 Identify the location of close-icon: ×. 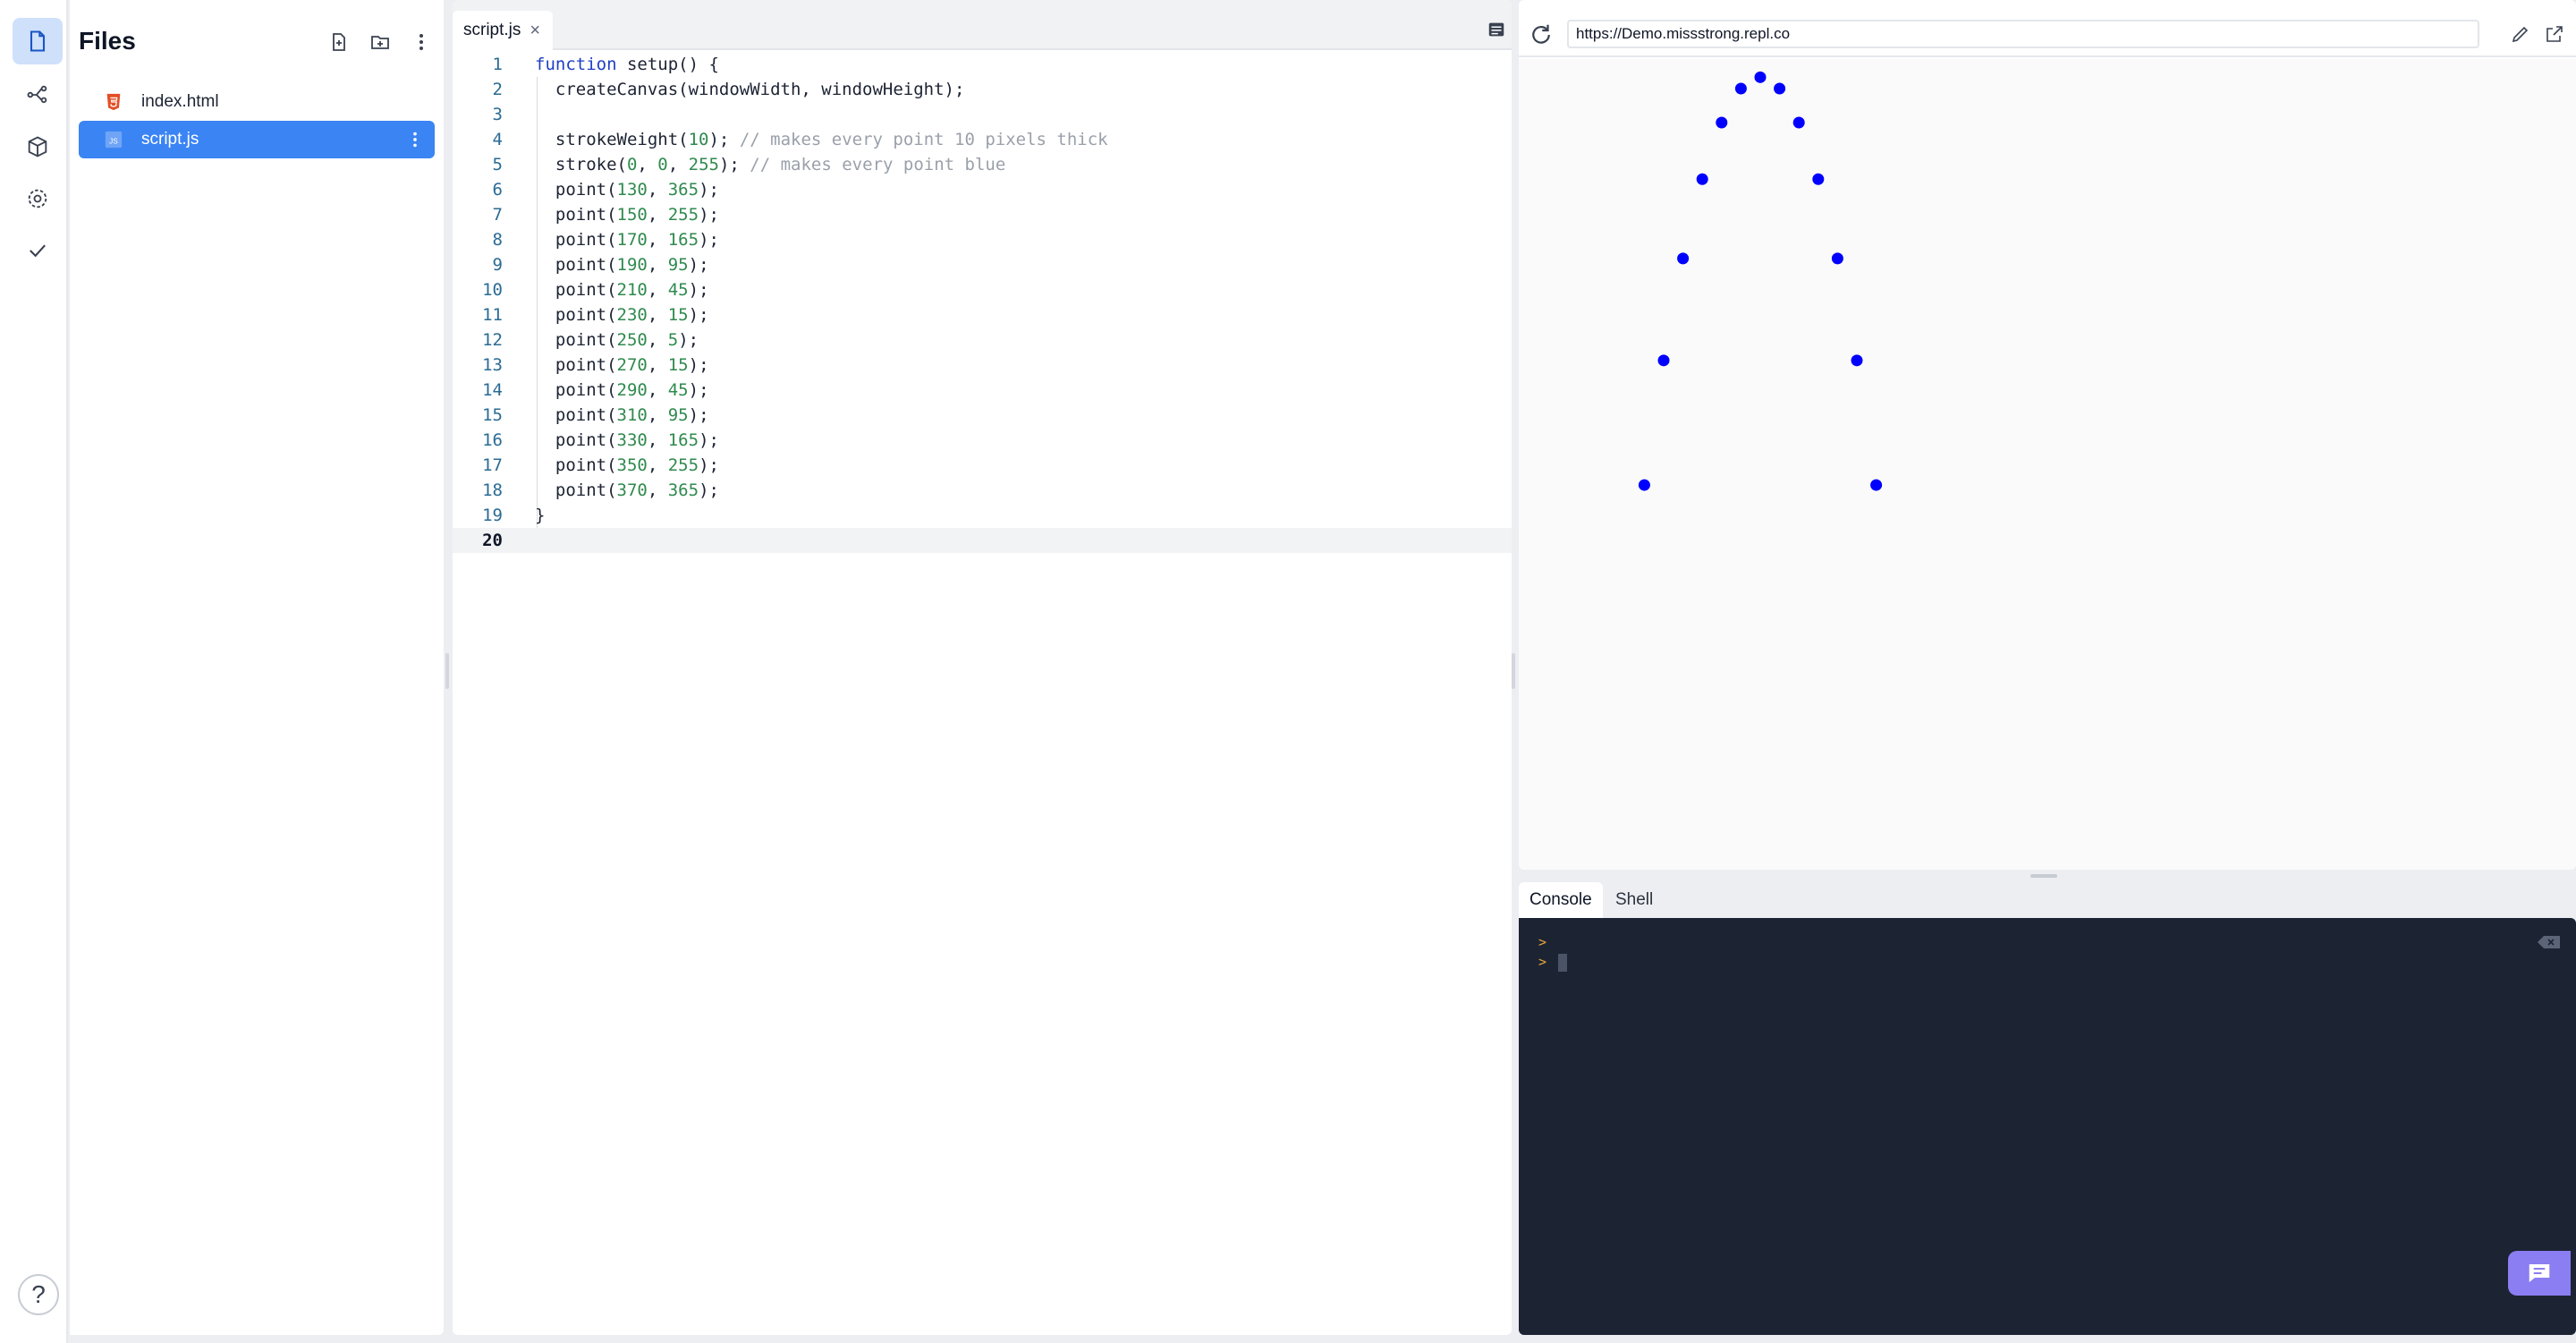
(535, 31).